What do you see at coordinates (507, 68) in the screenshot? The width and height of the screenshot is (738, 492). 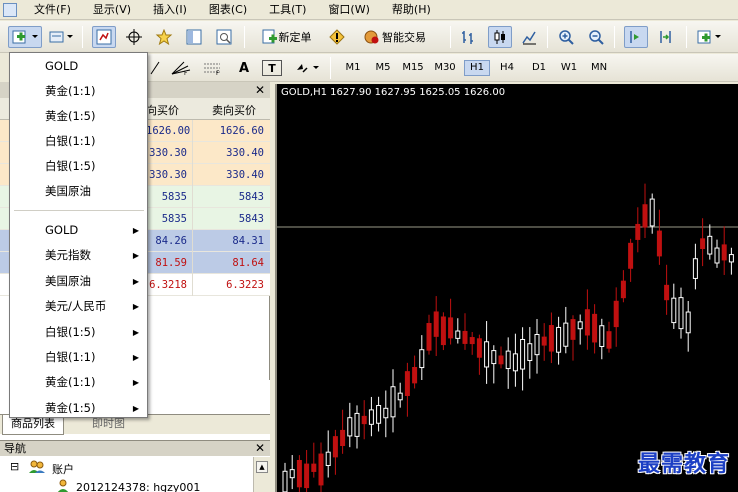 I see `timeframe-h4: H4` at bounding box center [507, 68].